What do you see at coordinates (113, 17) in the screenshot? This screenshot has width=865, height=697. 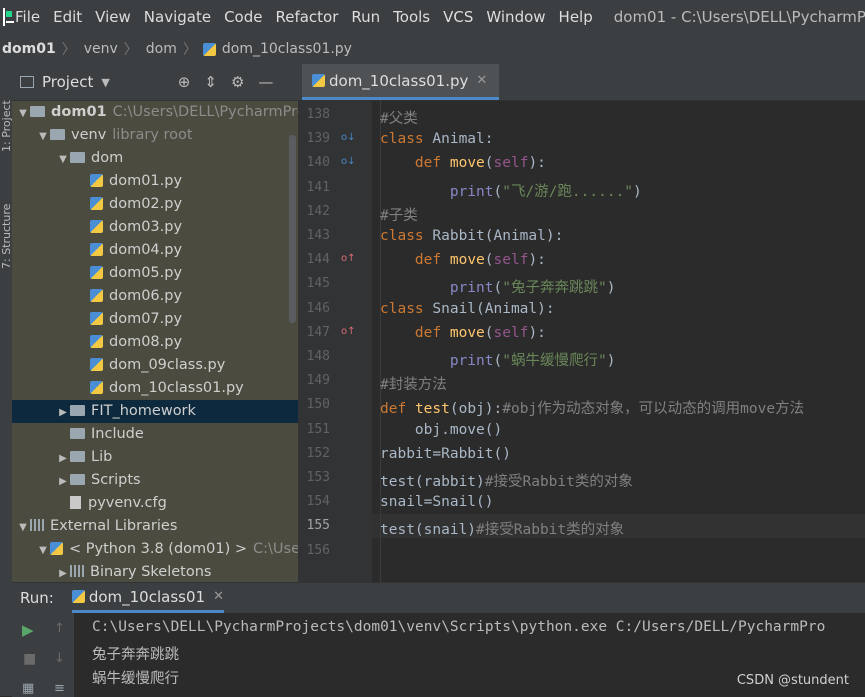 I see `menu-item-view: View` at bounding box center [113, 17].